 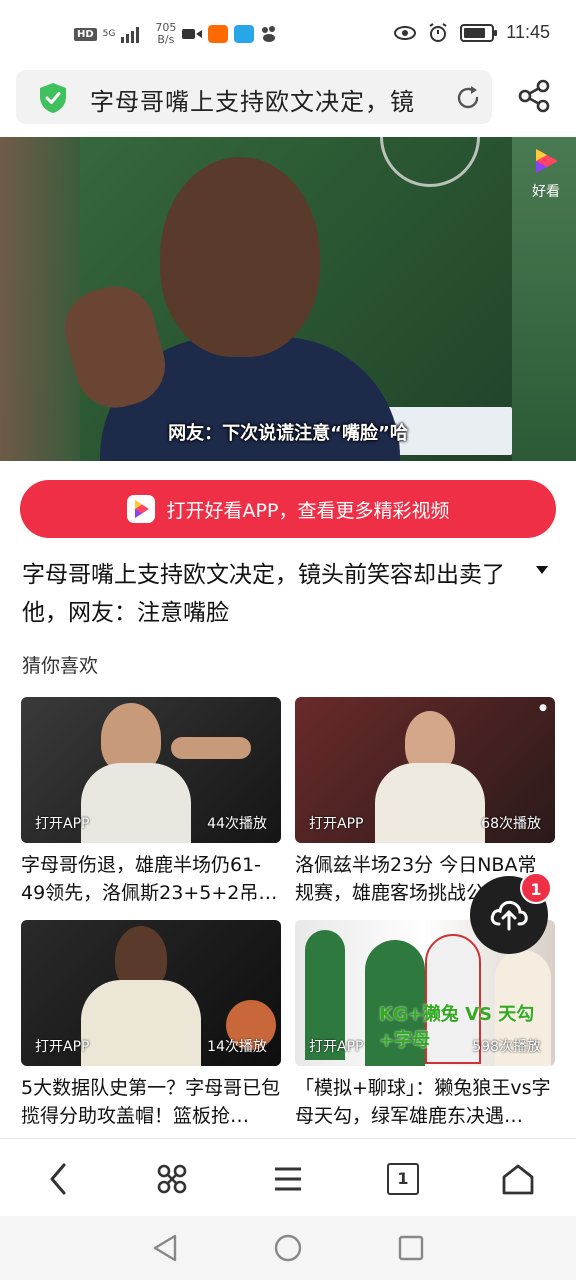 I want to click on tabs-button: 1, so click(x=403, y=1179).